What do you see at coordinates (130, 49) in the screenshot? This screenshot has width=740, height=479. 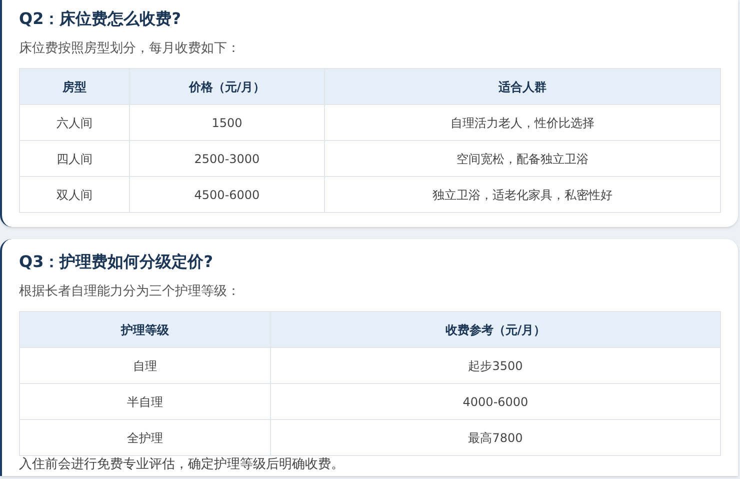 I see `intro-text: 床位费按照房型划分，每月收费如下：` at bounding box center [130, 49].